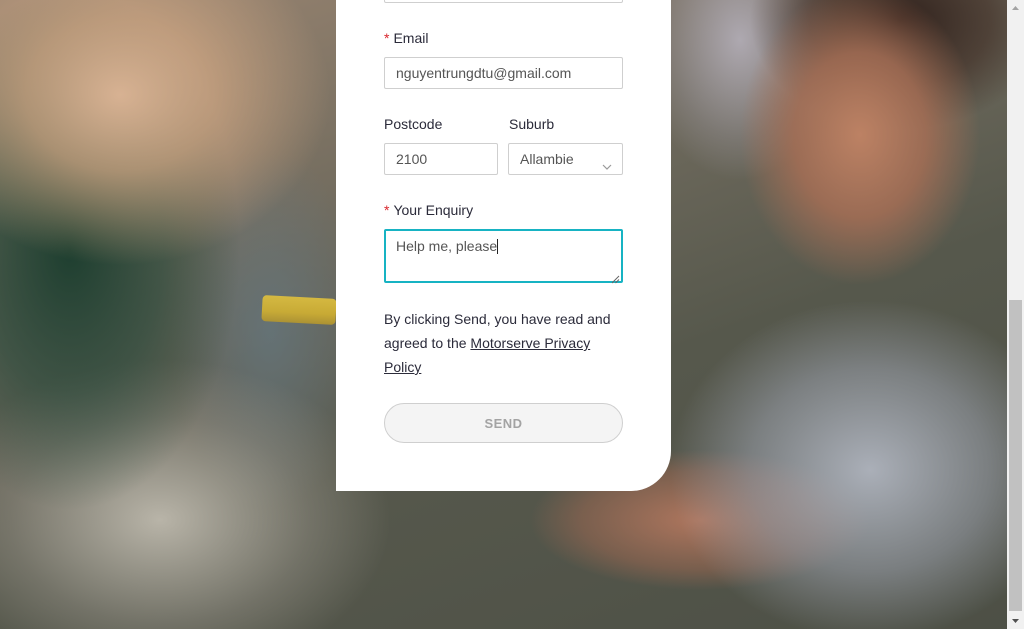  What do you see at coordinates (484, 73) in the screenshot?
I see `email-value: nguyentrungdtu@gmail.com` at bounding box center [484, 73].